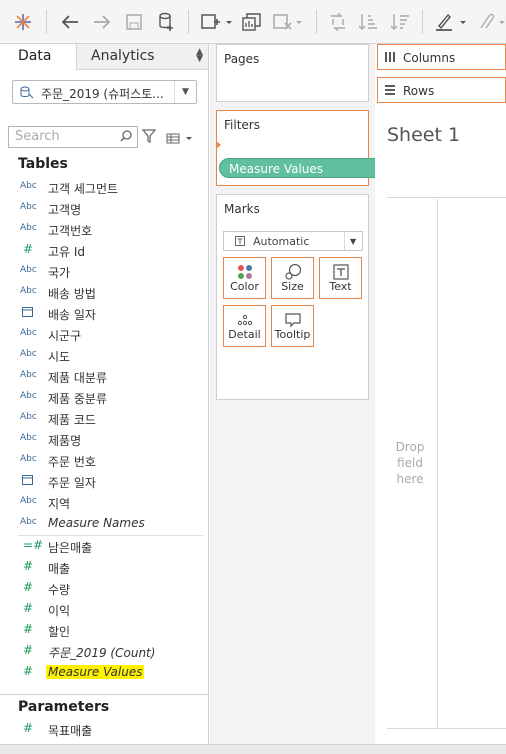 The image size is (506, 754). I want to click on field-item: # 이익, so click(104, 610).